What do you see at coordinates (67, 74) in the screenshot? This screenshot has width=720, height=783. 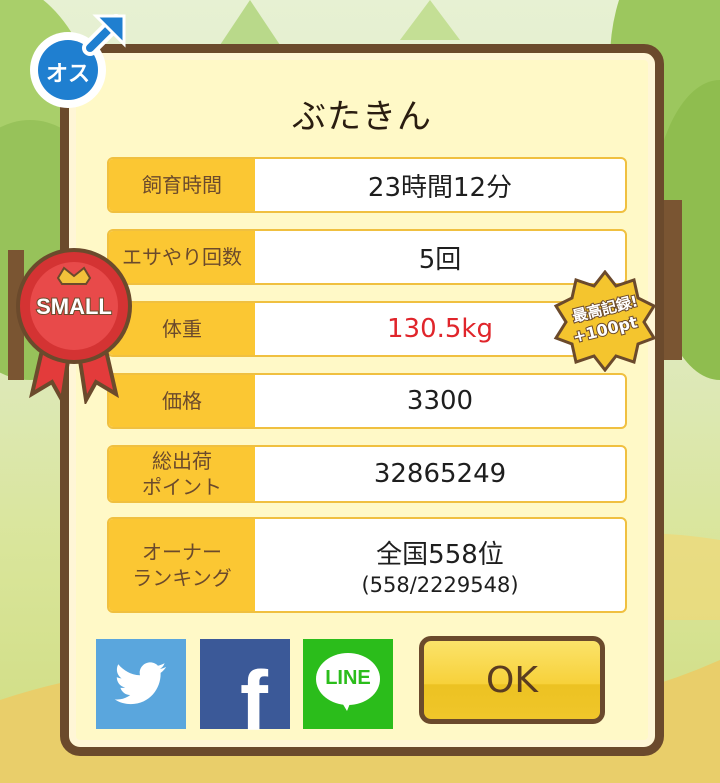 I see `gender-label: オス` at bounding box center [67, 74].